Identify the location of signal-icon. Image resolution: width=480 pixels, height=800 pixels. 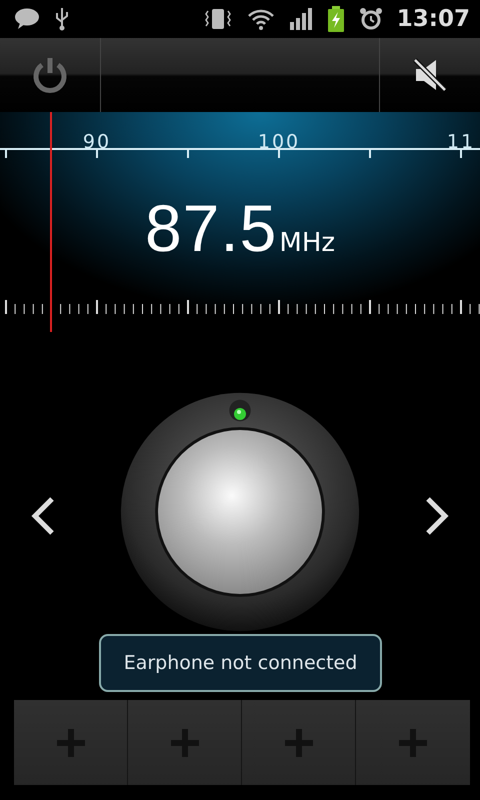
(300, 19).